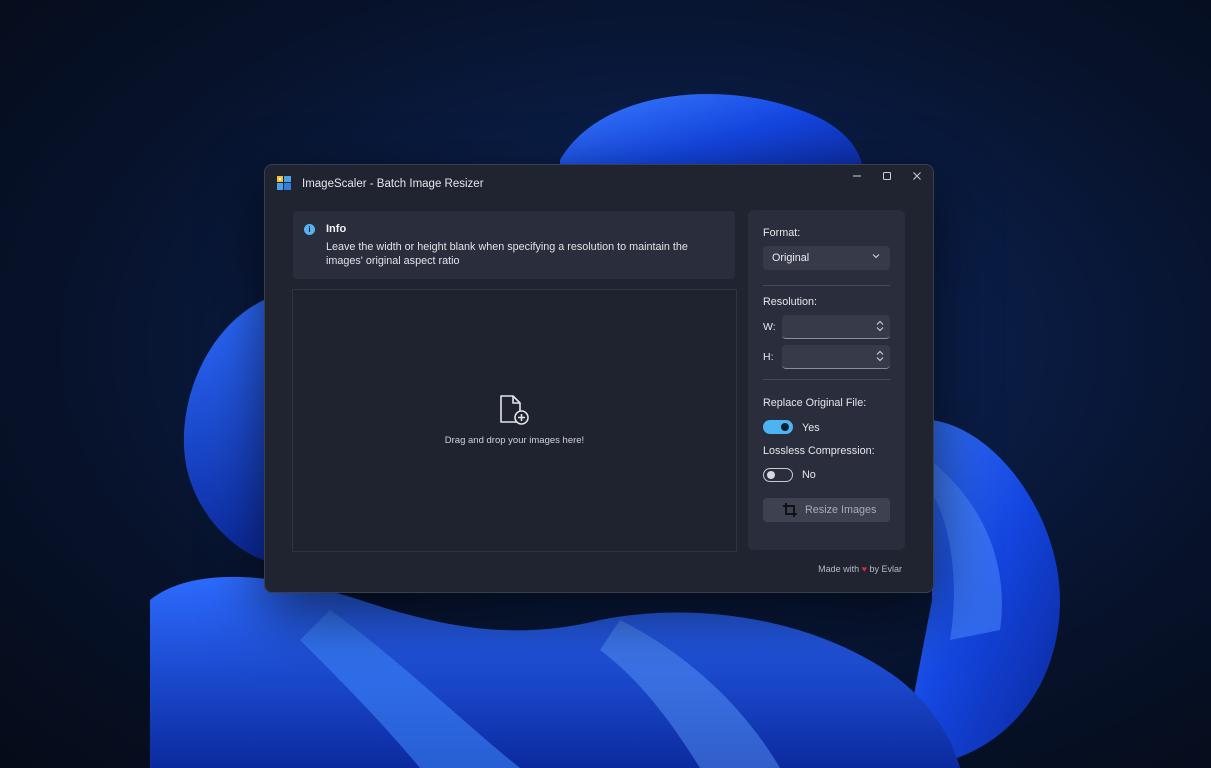 The height and width of the screenshot is (768, 1211). What do you see at coordinates (811, 428) in the screenshot?
I see `replace-original-state: Yes` at bounding box center [811, 428].